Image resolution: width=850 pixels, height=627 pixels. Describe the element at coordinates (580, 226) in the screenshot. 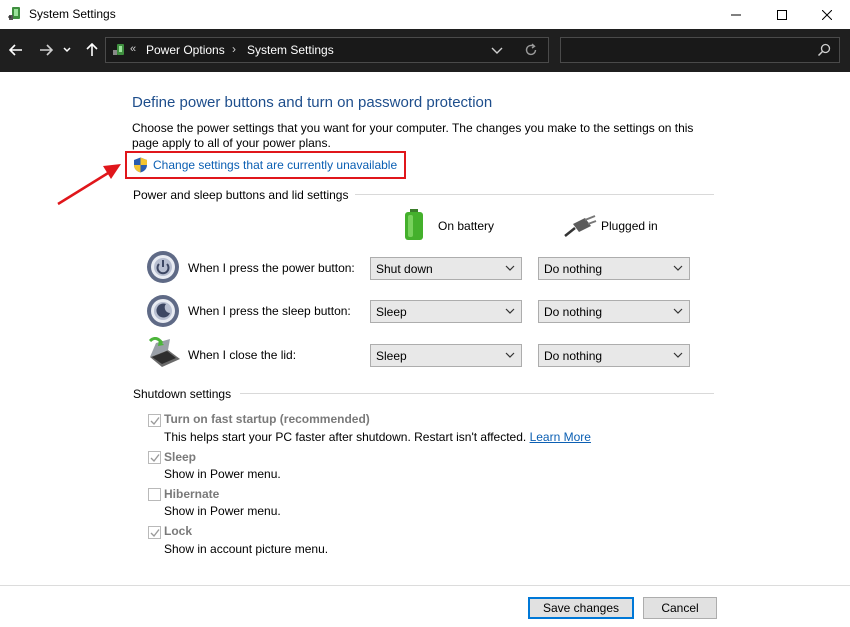

I see `plug-icon` at that location.